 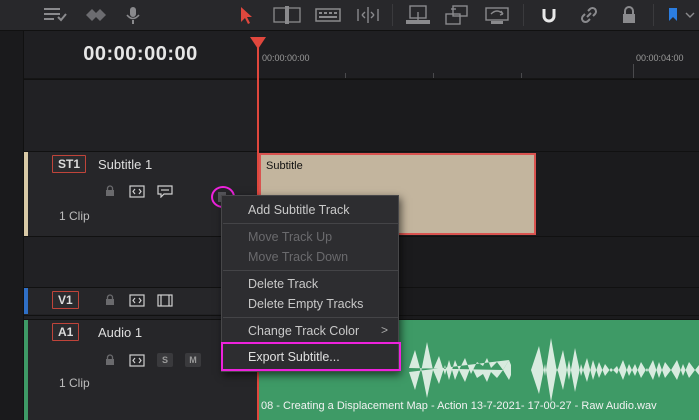 What do you see at coordinates (497, 15) in the screenshot?
I see `replace-icon` at bounding box center [497, 15].